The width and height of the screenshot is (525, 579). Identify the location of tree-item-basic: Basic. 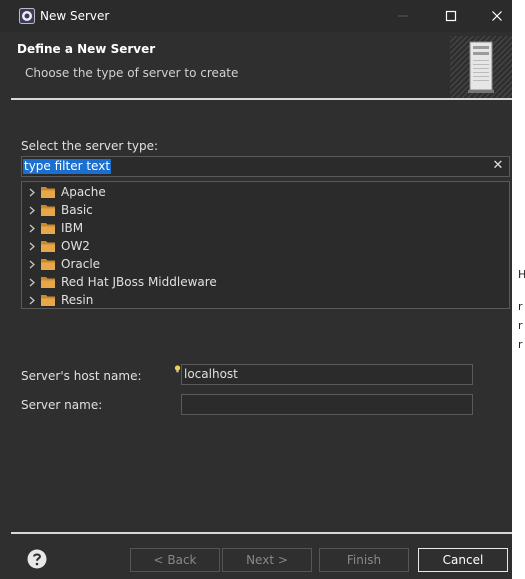
(265, 210).